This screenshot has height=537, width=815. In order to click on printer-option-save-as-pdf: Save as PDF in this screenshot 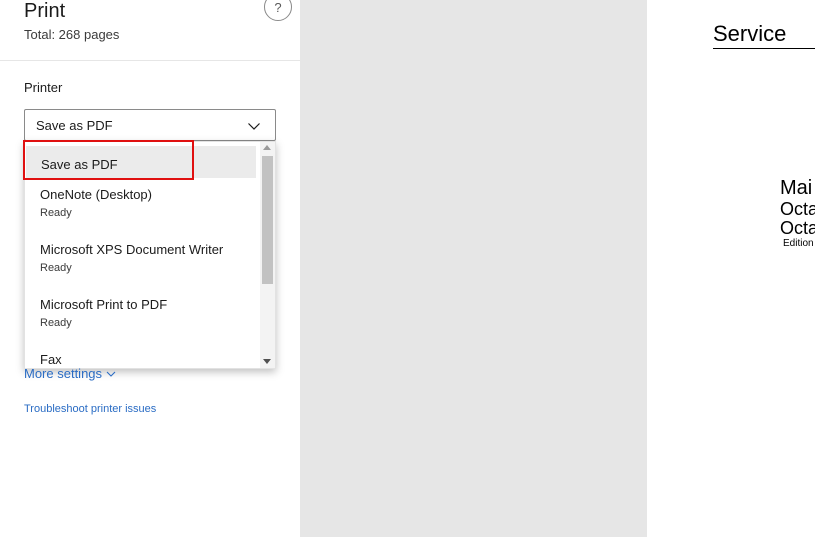, I will do `click(141, 162)`.